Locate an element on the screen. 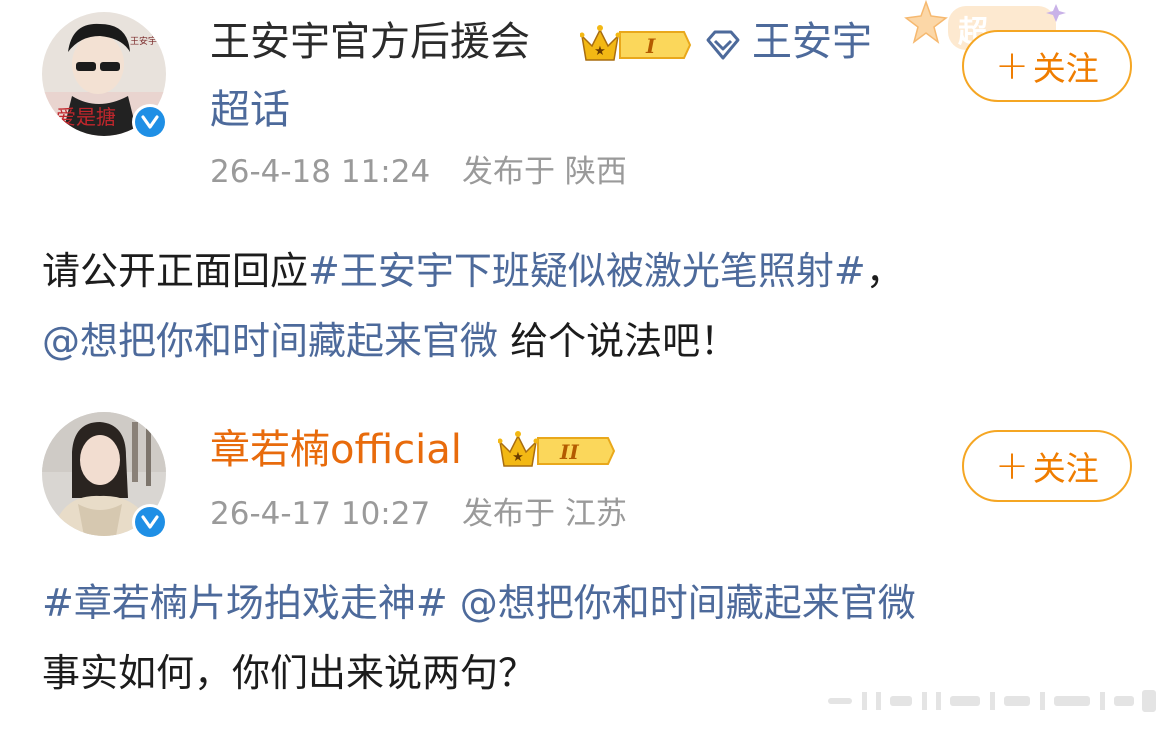 The width and height of the screenshot is (1176, 730). post-text-line-1: 请公开正面回应#王安宇下班疑似被激光笔照射#， is located at coordinates (473, 271).